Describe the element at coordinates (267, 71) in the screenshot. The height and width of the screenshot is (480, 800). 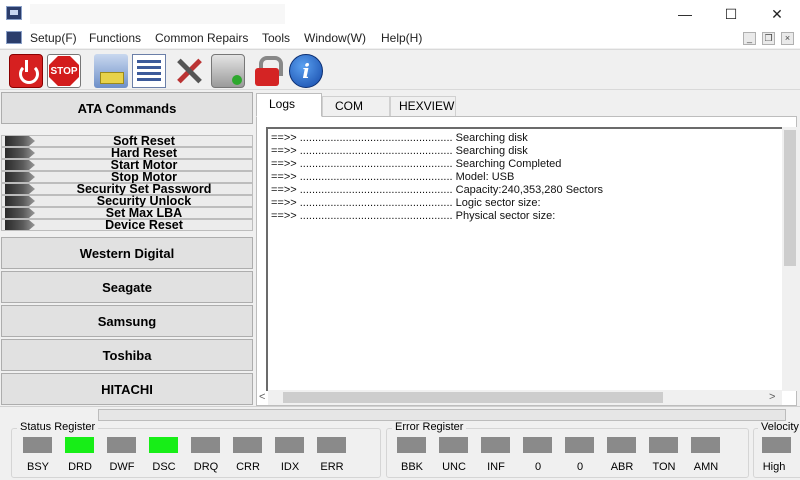
I see `lock-icon` at that location.